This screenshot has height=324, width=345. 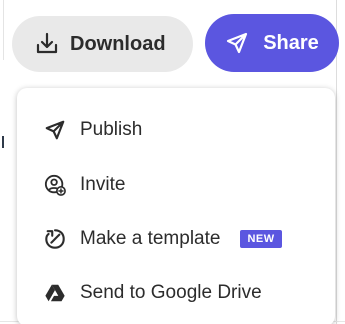 What do you see at coordinates (171, 292) in the screenshot?
I see `menu-item-label: Send to Google Drive` at bounding box center [171, 292].